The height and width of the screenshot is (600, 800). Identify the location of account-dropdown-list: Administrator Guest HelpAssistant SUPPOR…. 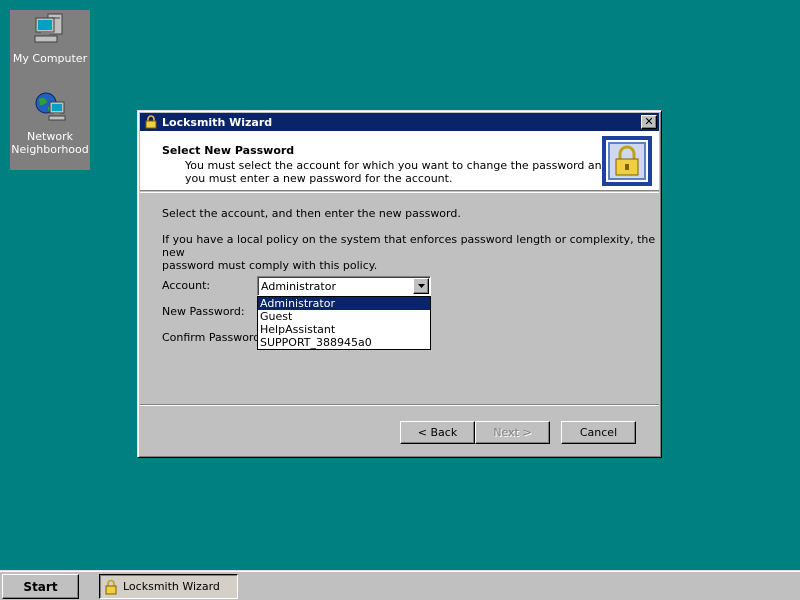
(344, 323).